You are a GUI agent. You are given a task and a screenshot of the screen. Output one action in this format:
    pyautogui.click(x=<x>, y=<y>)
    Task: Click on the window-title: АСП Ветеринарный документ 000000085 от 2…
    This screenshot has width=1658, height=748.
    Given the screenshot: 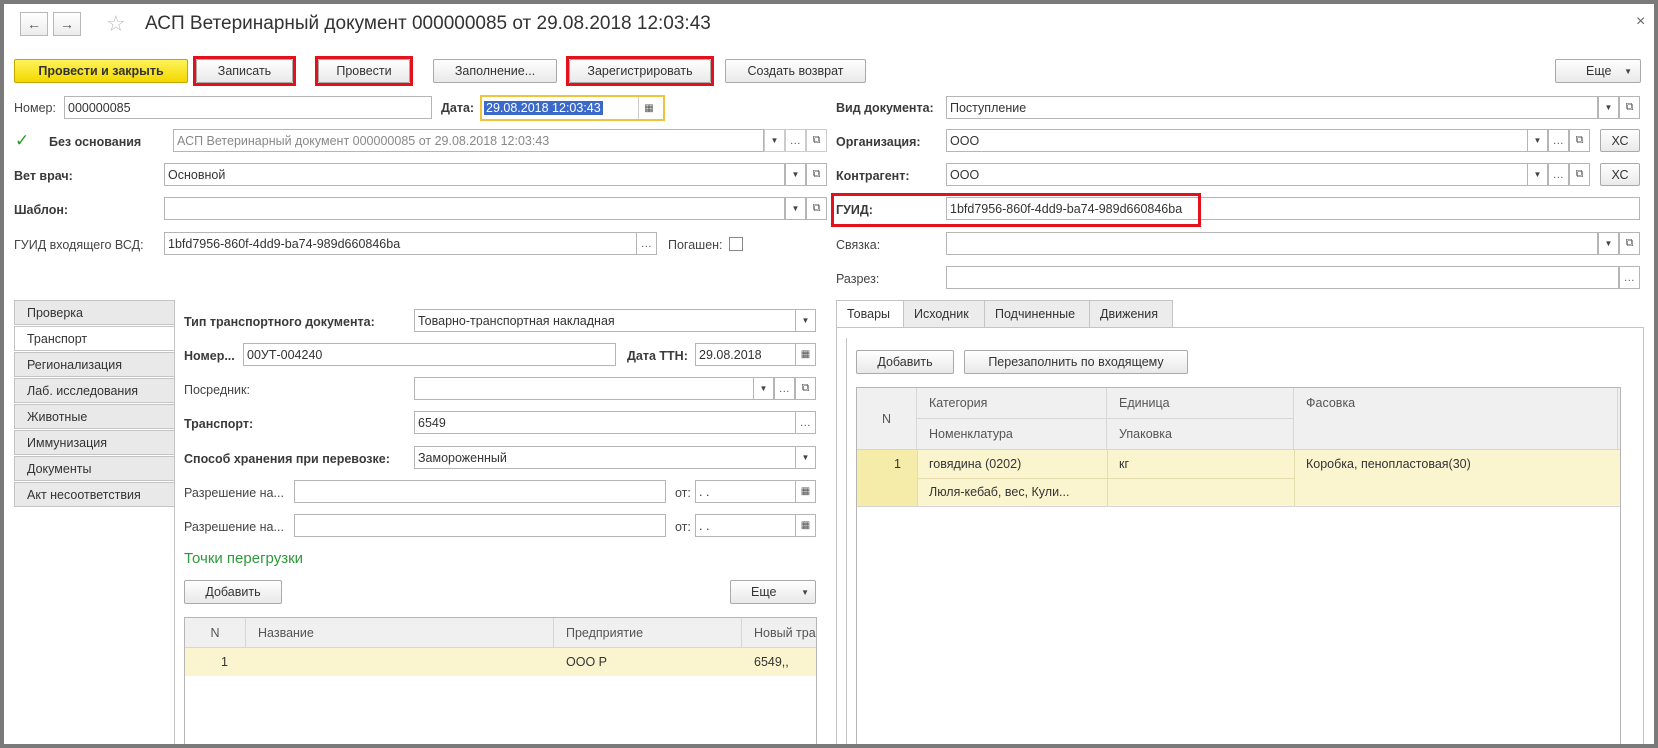 What is the action you would take?
    pyautogui.click(x=428, y=23)
    